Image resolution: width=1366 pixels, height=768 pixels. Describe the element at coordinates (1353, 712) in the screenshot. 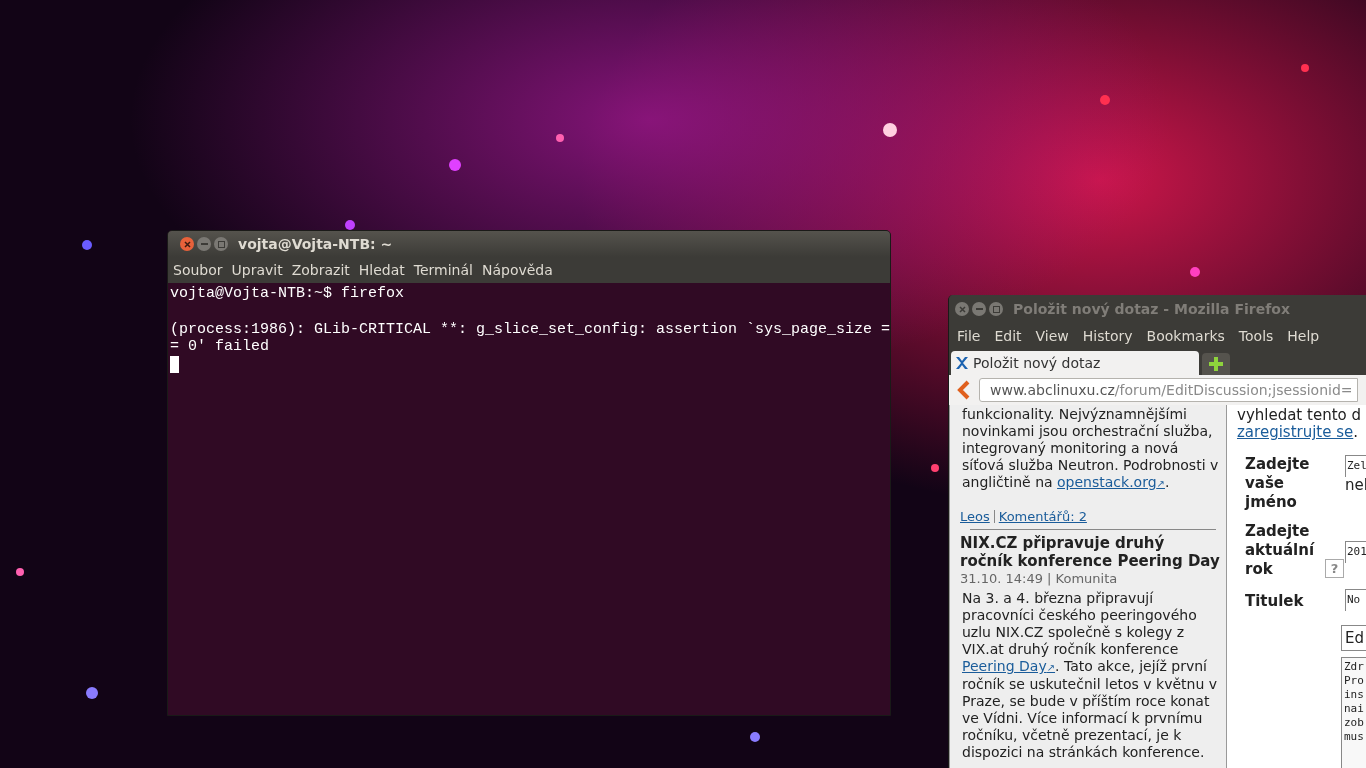

I see `text-area: Zdr Pro ins nai zob mus` at that location.